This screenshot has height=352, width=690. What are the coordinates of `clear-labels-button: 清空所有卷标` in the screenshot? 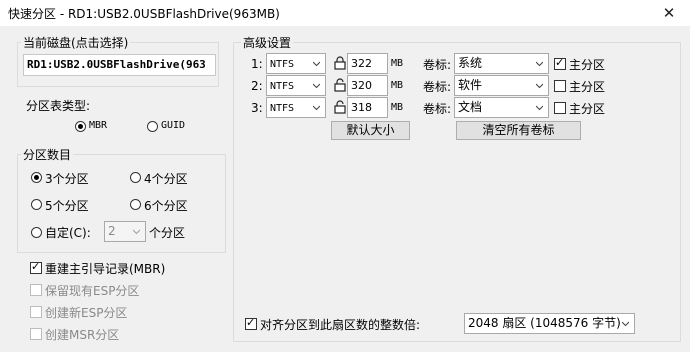 It's located at (518, 130).